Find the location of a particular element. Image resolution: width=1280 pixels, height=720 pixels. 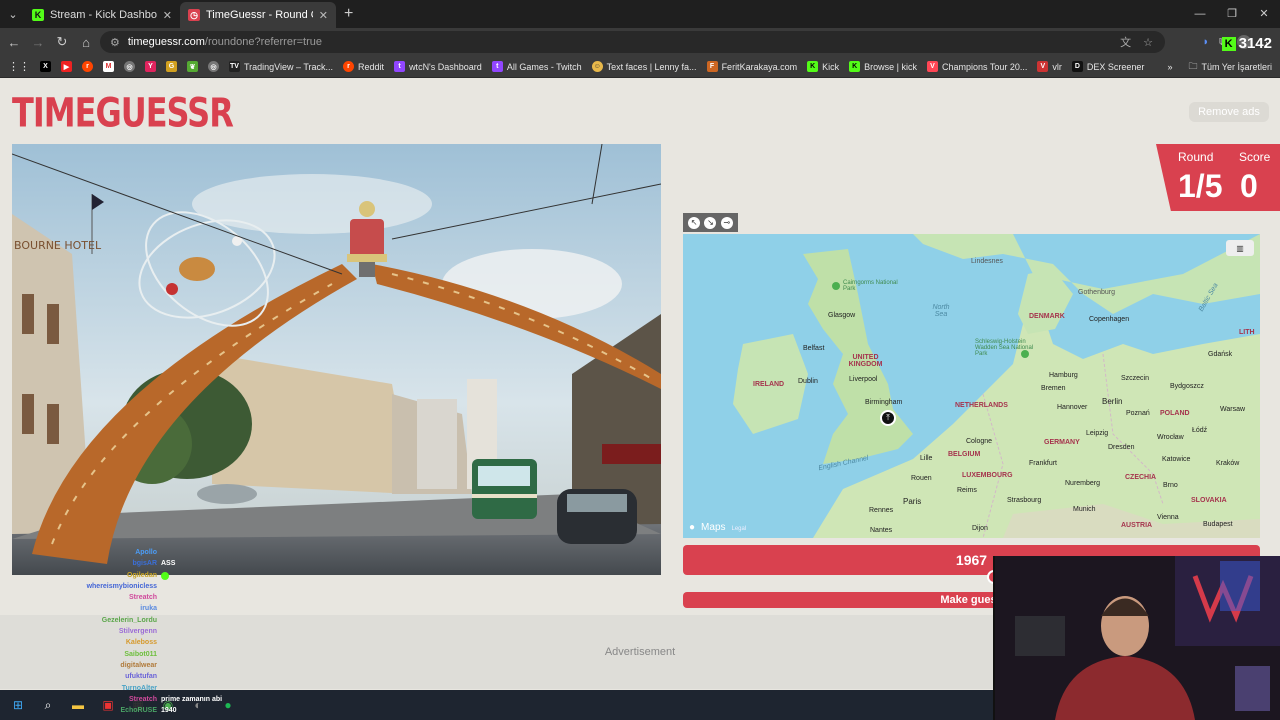

tab-label: TimeGuessr - Round One is located at coordinates (259, 15).